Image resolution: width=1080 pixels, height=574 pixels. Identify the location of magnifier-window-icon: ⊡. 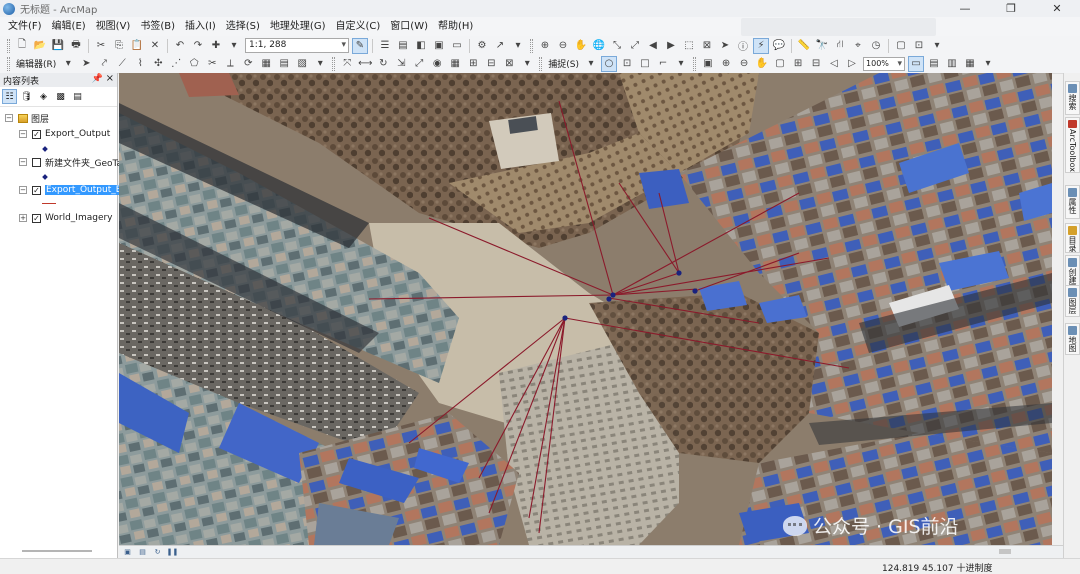
(919, 46).